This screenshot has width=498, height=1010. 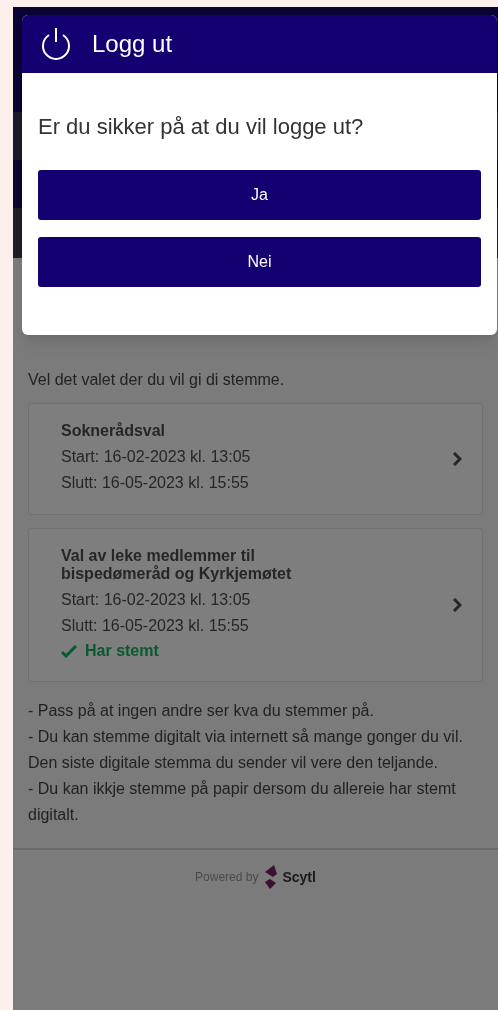 I want to click on brand-name: Scytl, so click(x=299, y=877).